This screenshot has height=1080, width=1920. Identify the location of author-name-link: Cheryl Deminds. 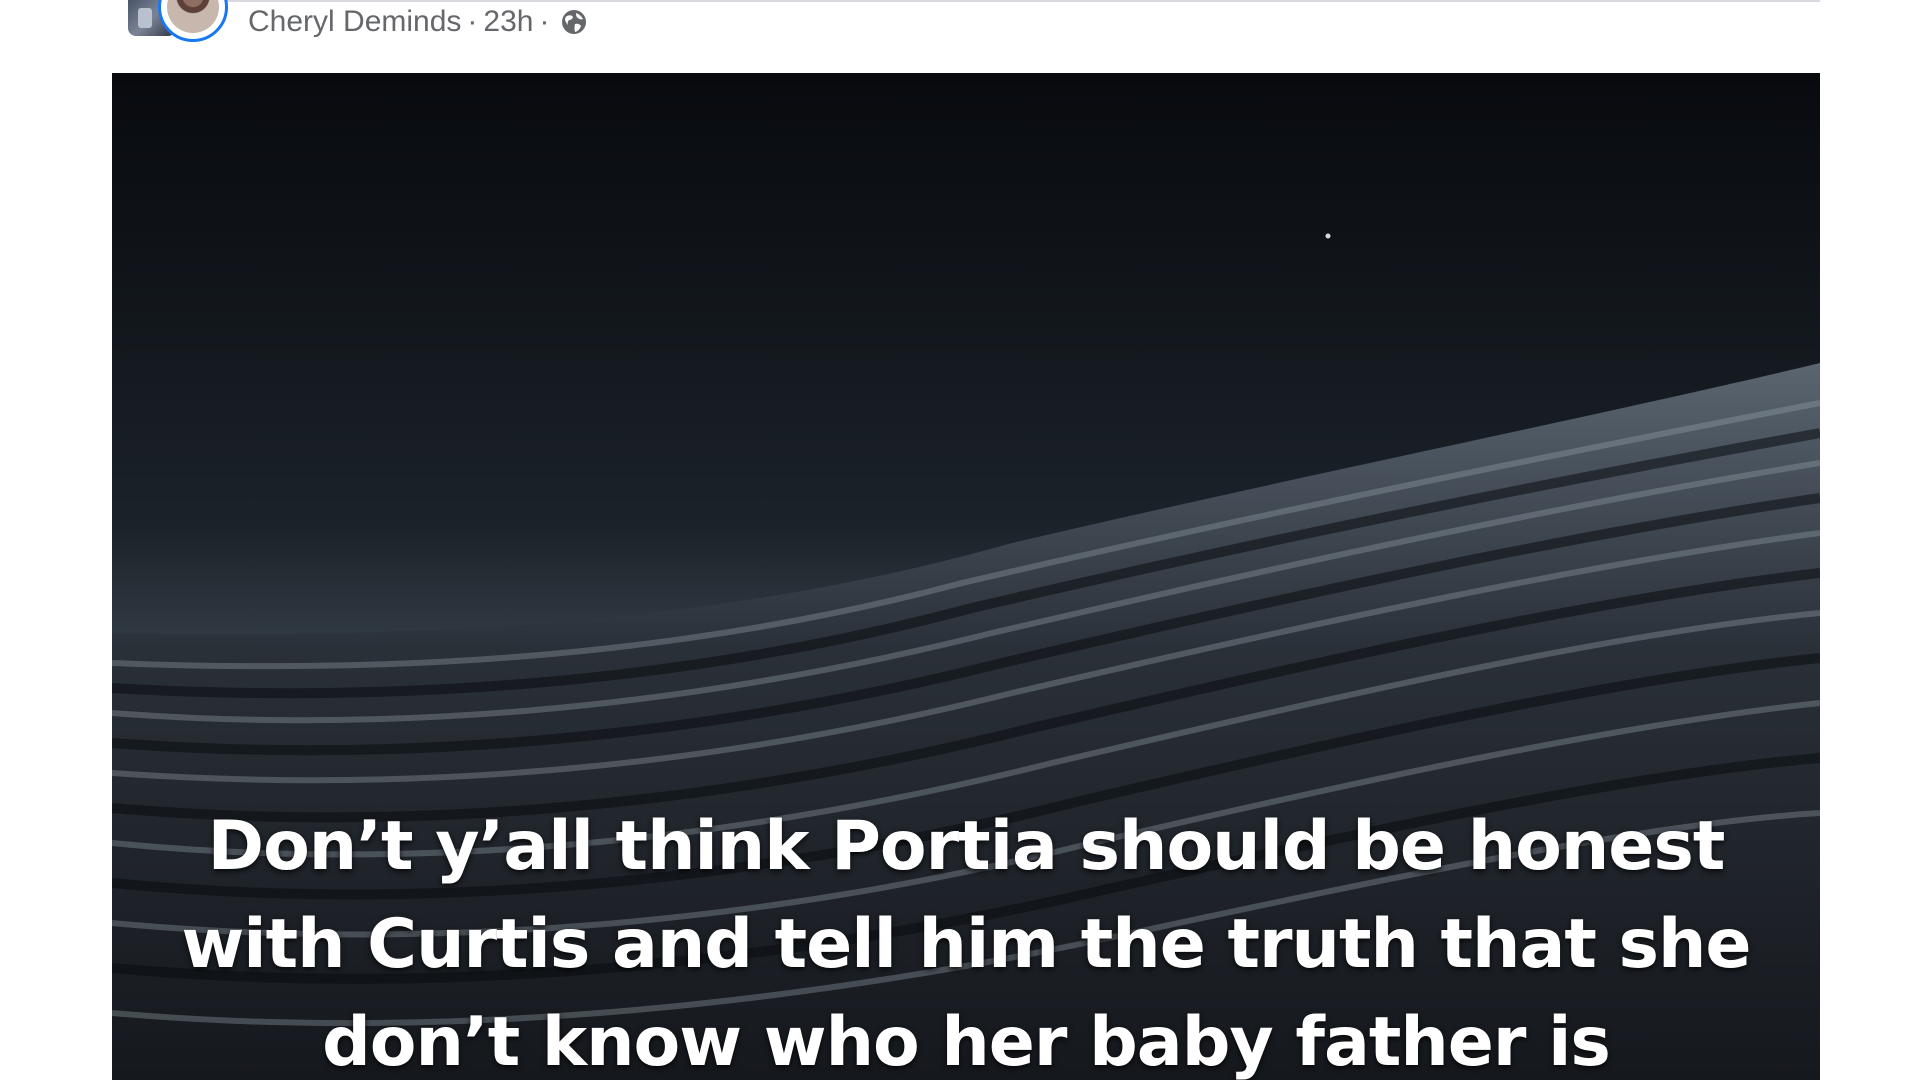
(354, 22).